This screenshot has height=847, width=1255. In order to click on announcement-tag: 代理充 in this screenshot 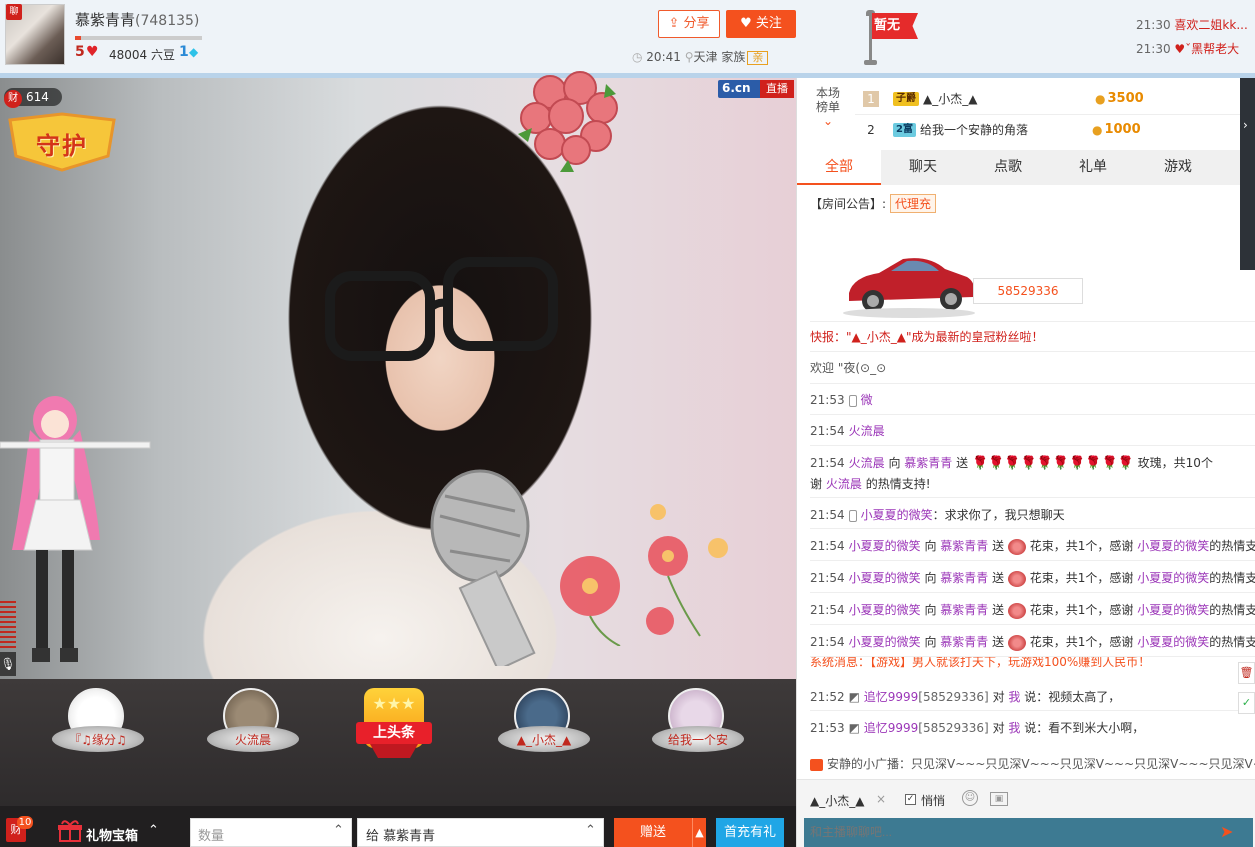, I will do `click(913, 203)`.